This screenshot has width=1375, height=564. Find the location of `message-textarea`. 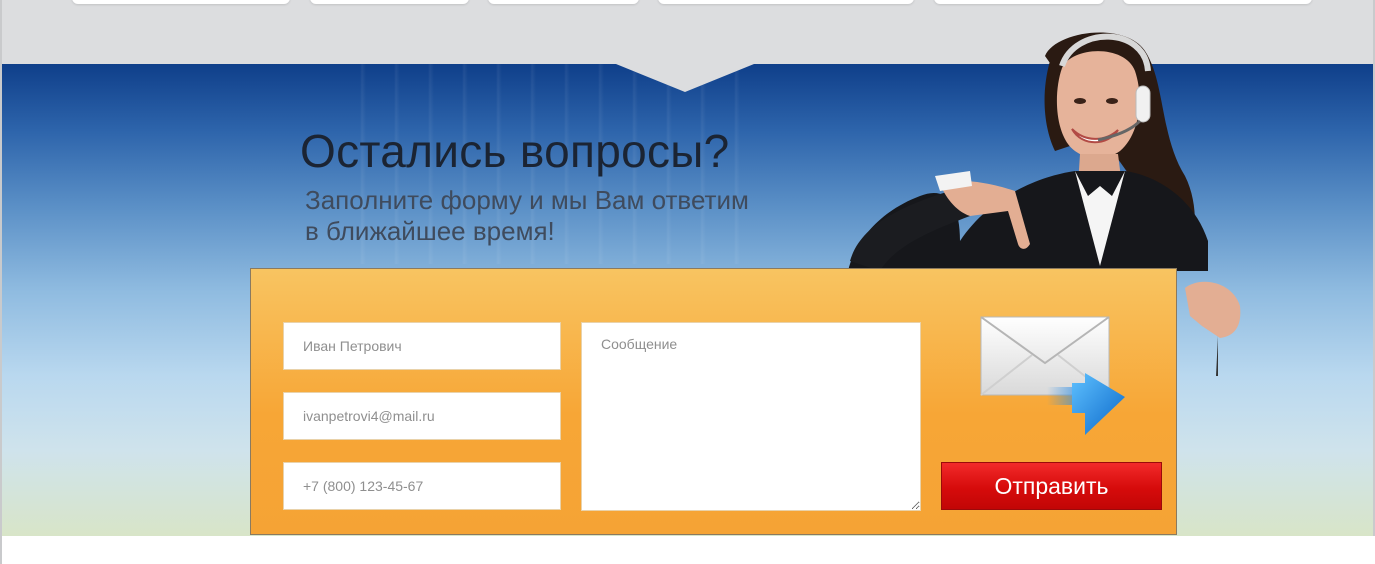

message-textarea is located at coordinates (751, 416).